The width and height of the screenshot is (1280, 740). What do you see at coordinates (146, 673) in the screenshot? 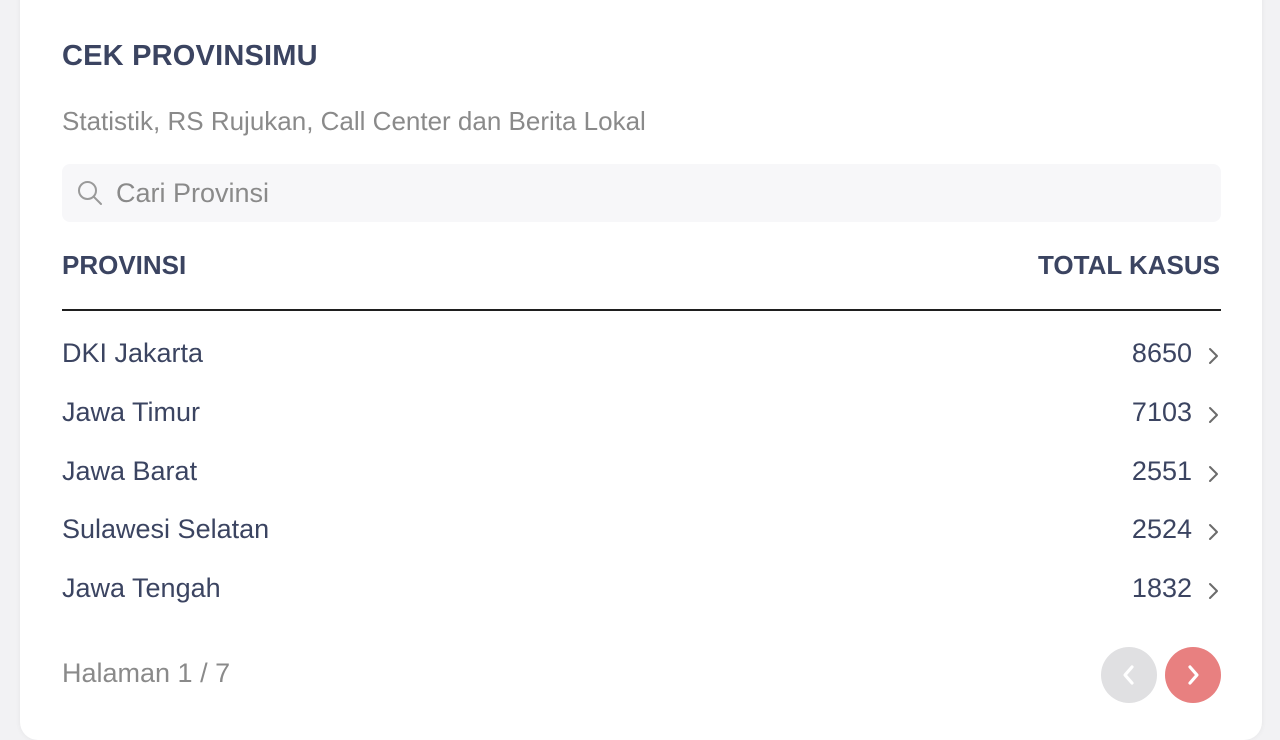
I see `page-indicator: Halaman 1 / 7` at bounding box center [146, 673].